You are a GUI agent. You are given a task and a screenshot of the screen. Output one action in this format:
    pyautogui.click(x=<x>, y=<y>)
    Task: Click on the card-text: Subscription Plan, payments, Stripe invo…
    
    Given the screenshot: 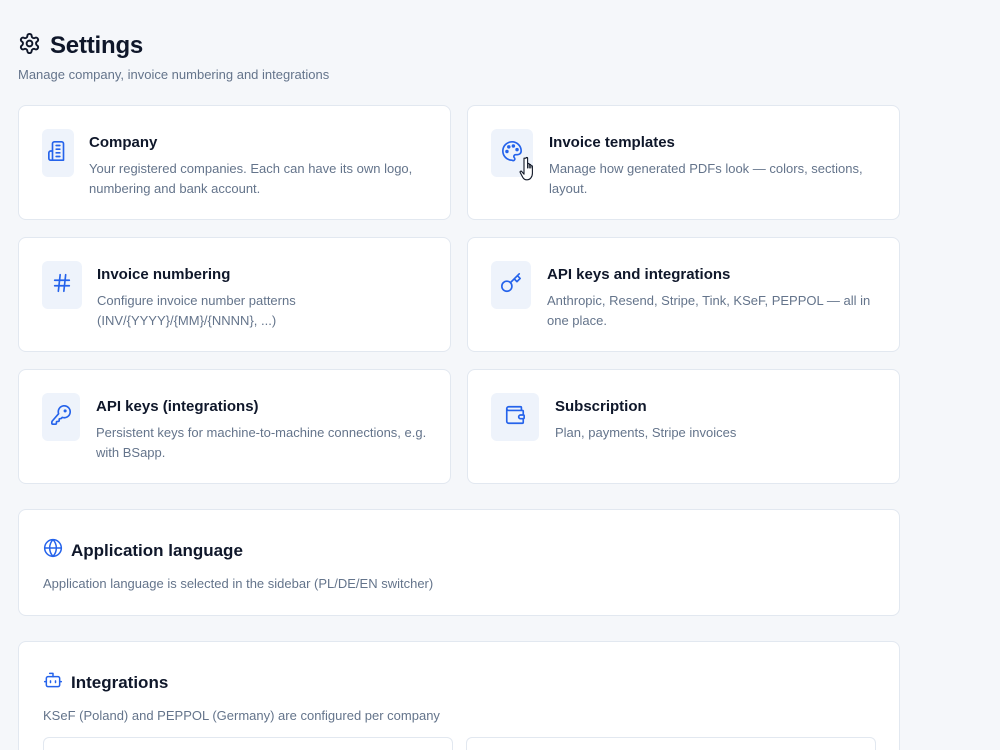 What is the action you would take?
    pyautogui.click(x=717, y=420)
    